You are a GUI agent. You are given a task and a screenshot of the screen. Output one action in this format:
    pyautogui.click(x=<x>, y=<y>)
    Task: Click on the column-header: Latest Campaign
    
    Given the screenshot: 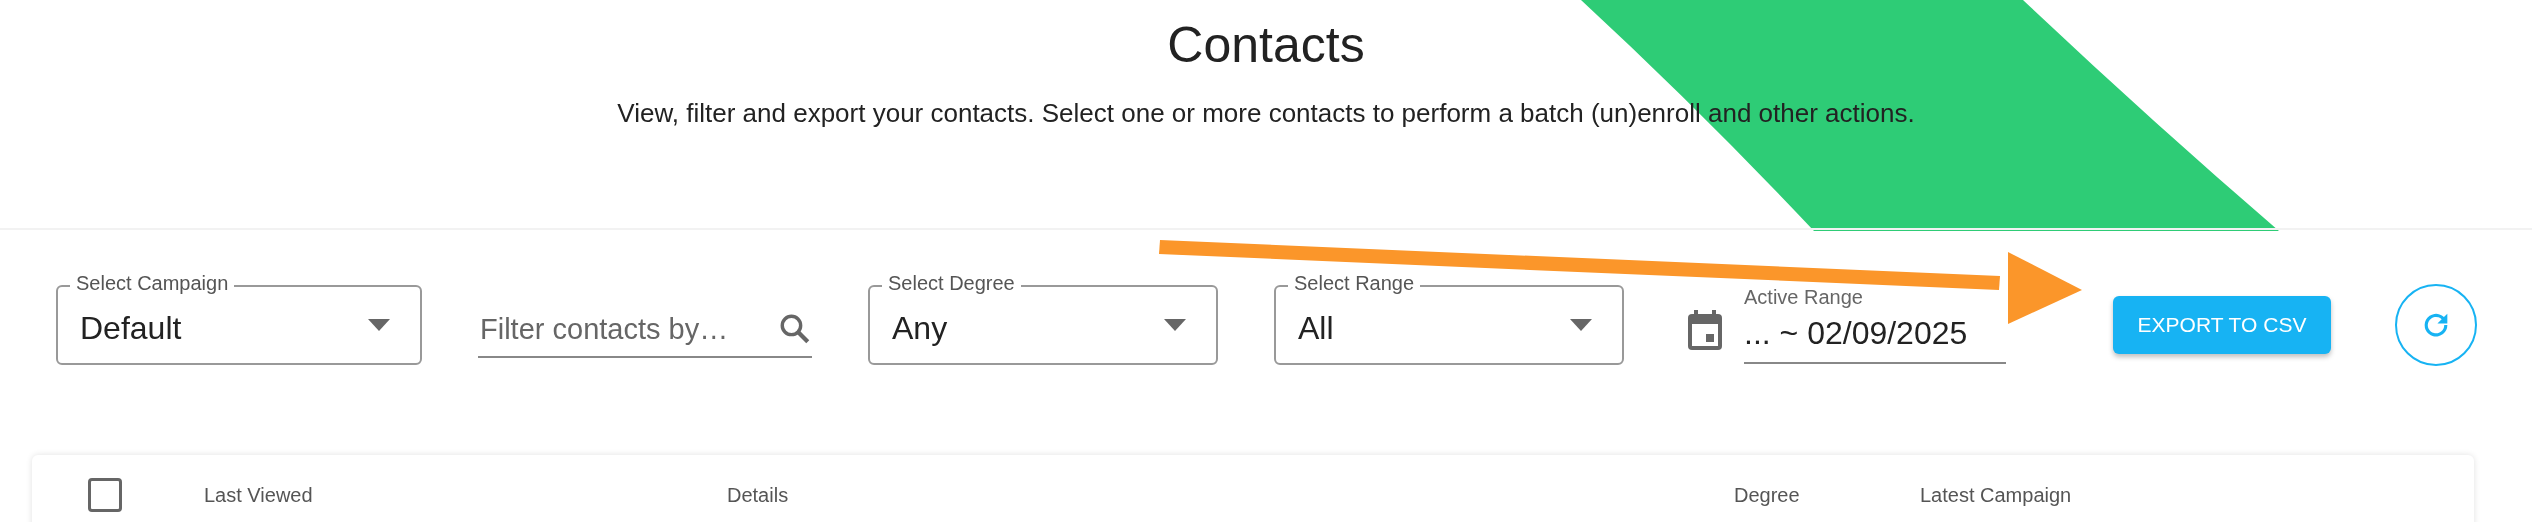 What is the action you would take?
    pyautogui.click(x=1996, y=495)
    